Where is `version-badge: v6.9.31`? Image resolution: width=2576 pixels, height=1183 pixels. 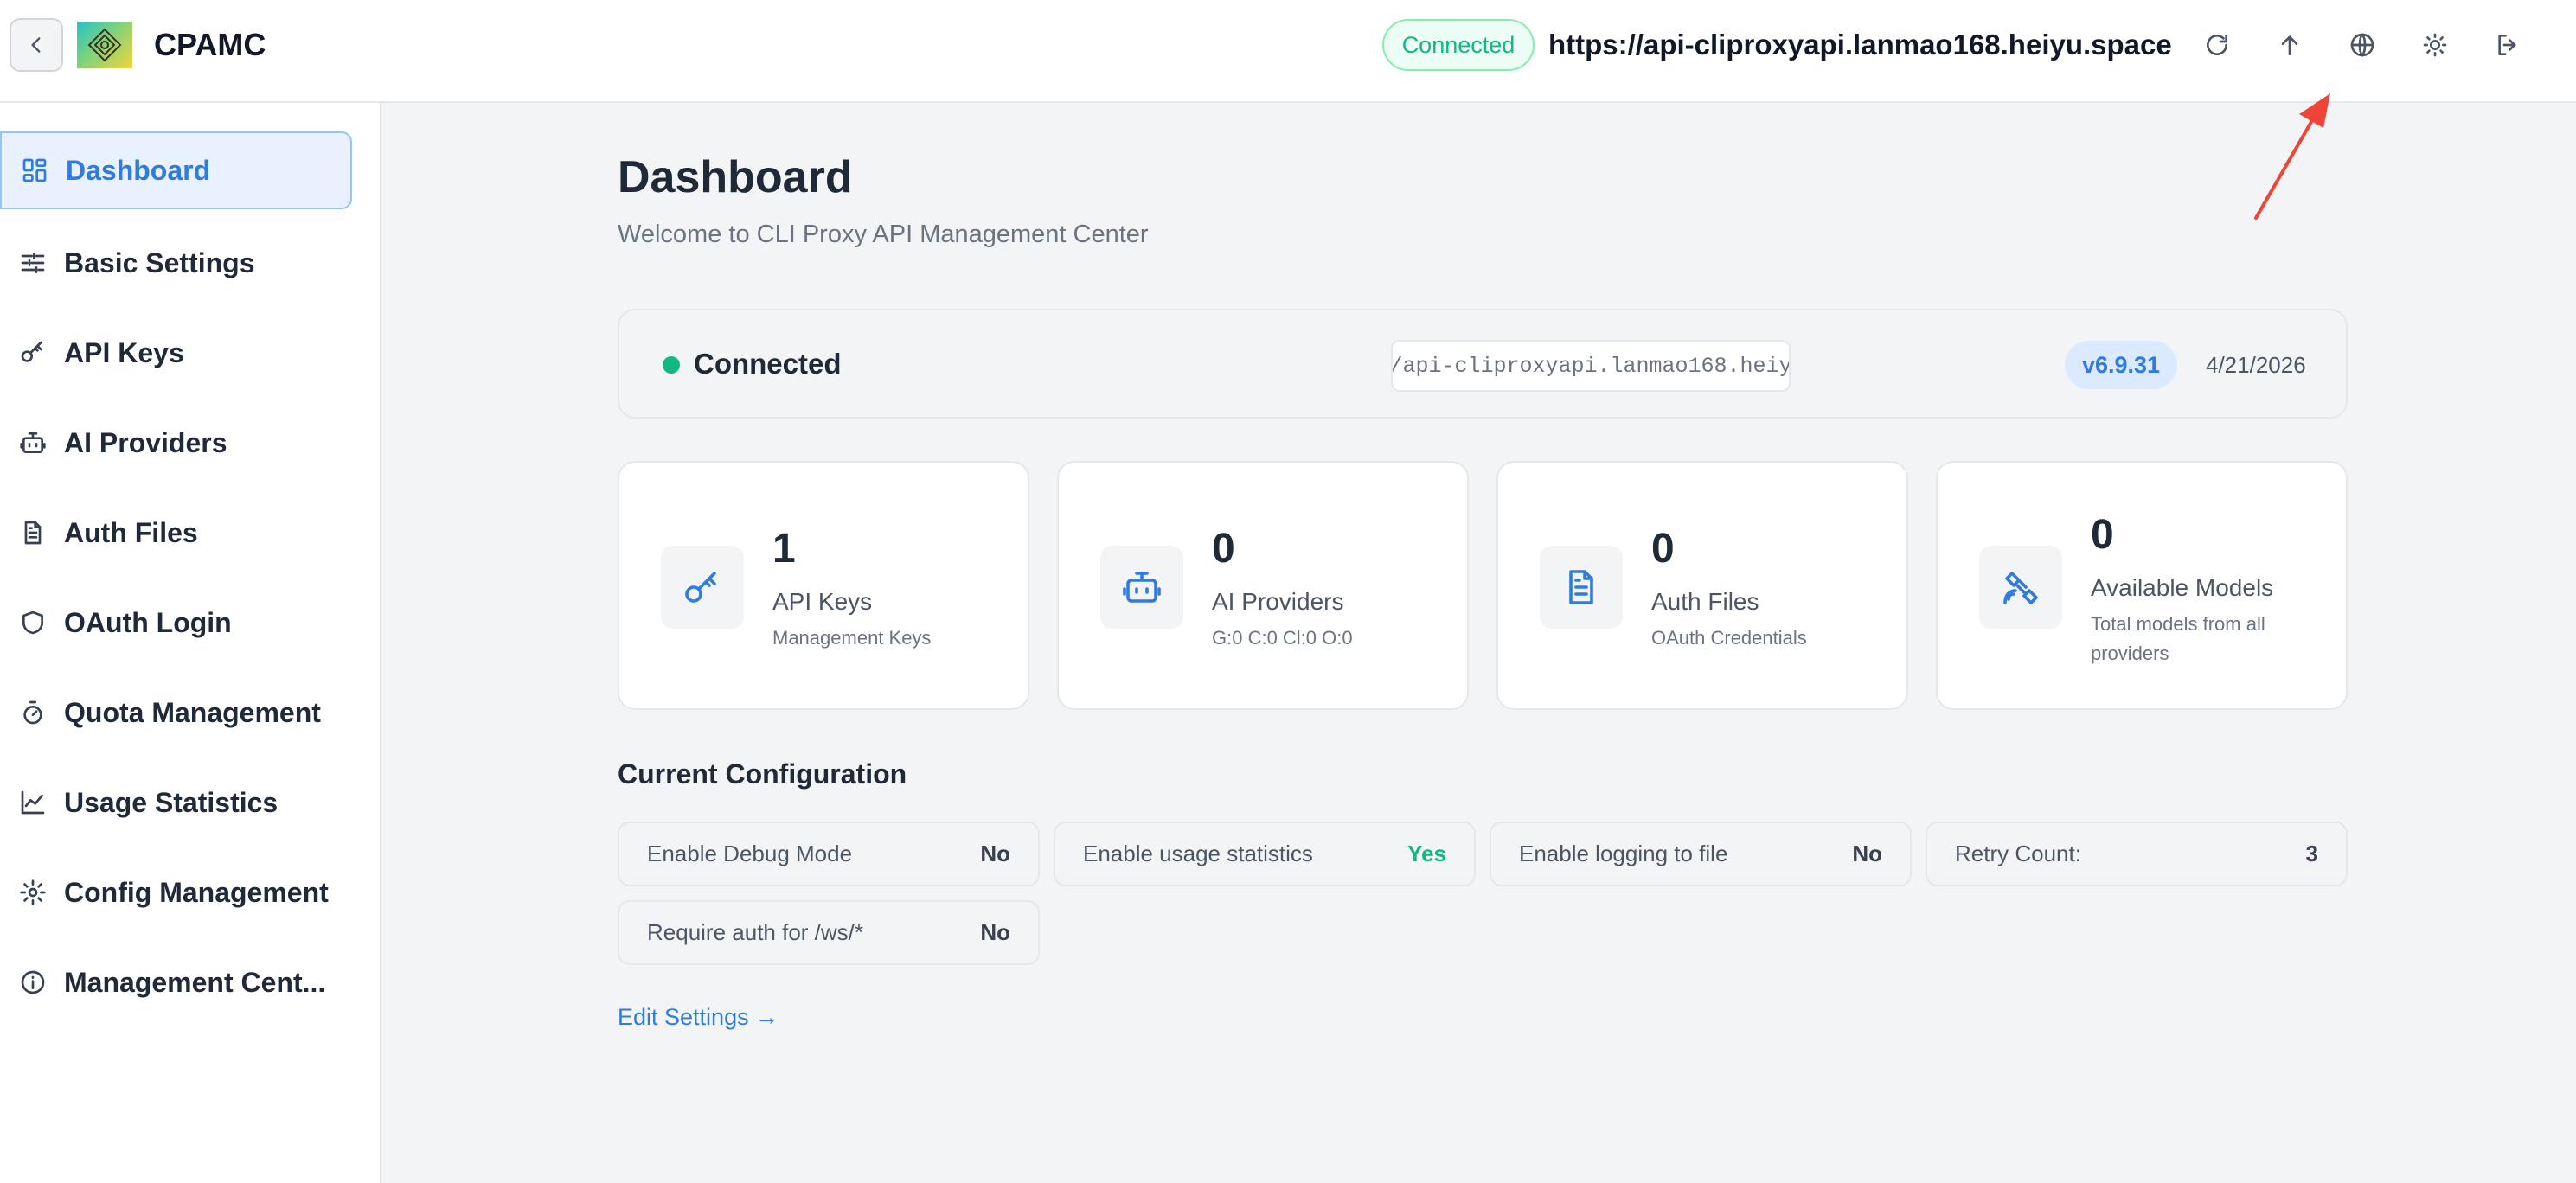 version-badge: v6.9.31 is located at coordinates (2121, 365).